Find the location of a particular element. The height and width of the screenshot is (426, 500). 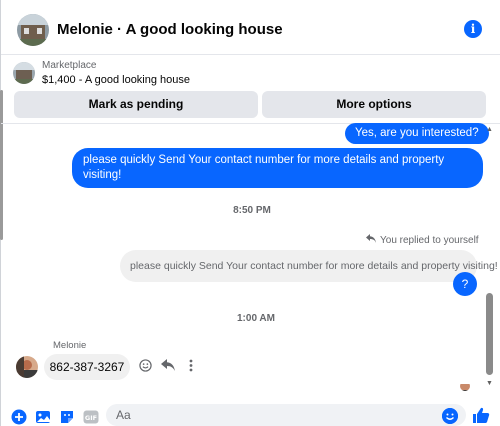

message-actions is located at coordinates (168, 365).